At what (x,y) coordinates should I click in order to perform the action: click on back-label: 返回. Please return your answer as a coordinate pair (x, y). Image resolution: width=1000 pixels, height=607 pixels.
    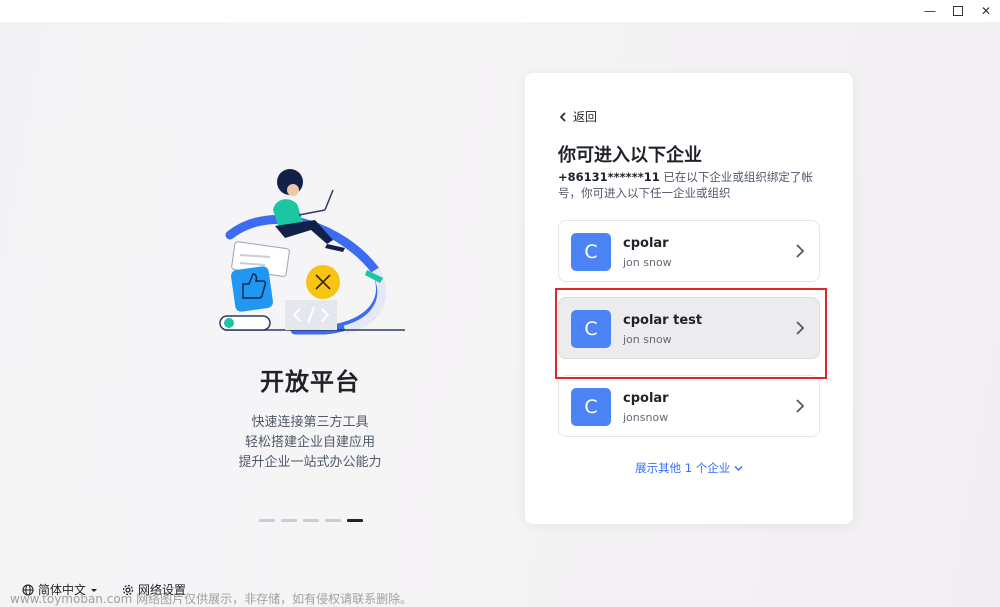
    Looking at the image, I should click on (585, 117).